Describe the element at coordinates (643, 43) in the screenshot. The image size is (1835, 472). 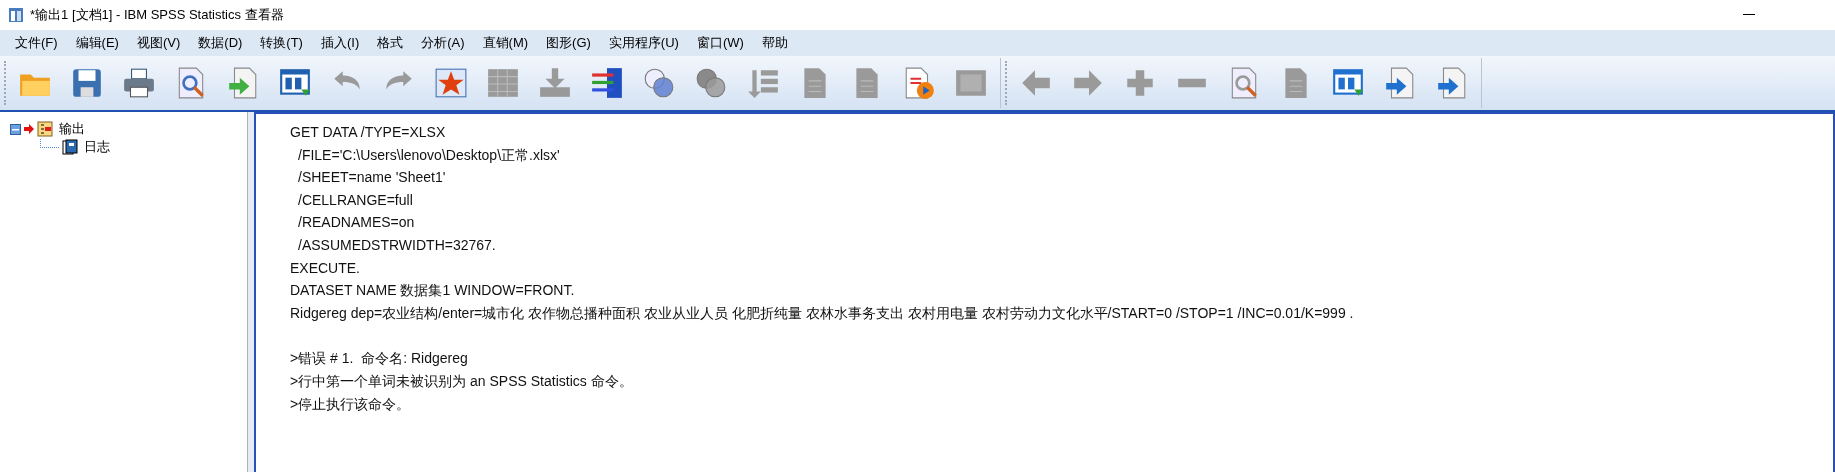
I see `menu-item: 实用程序(U)` at that location.